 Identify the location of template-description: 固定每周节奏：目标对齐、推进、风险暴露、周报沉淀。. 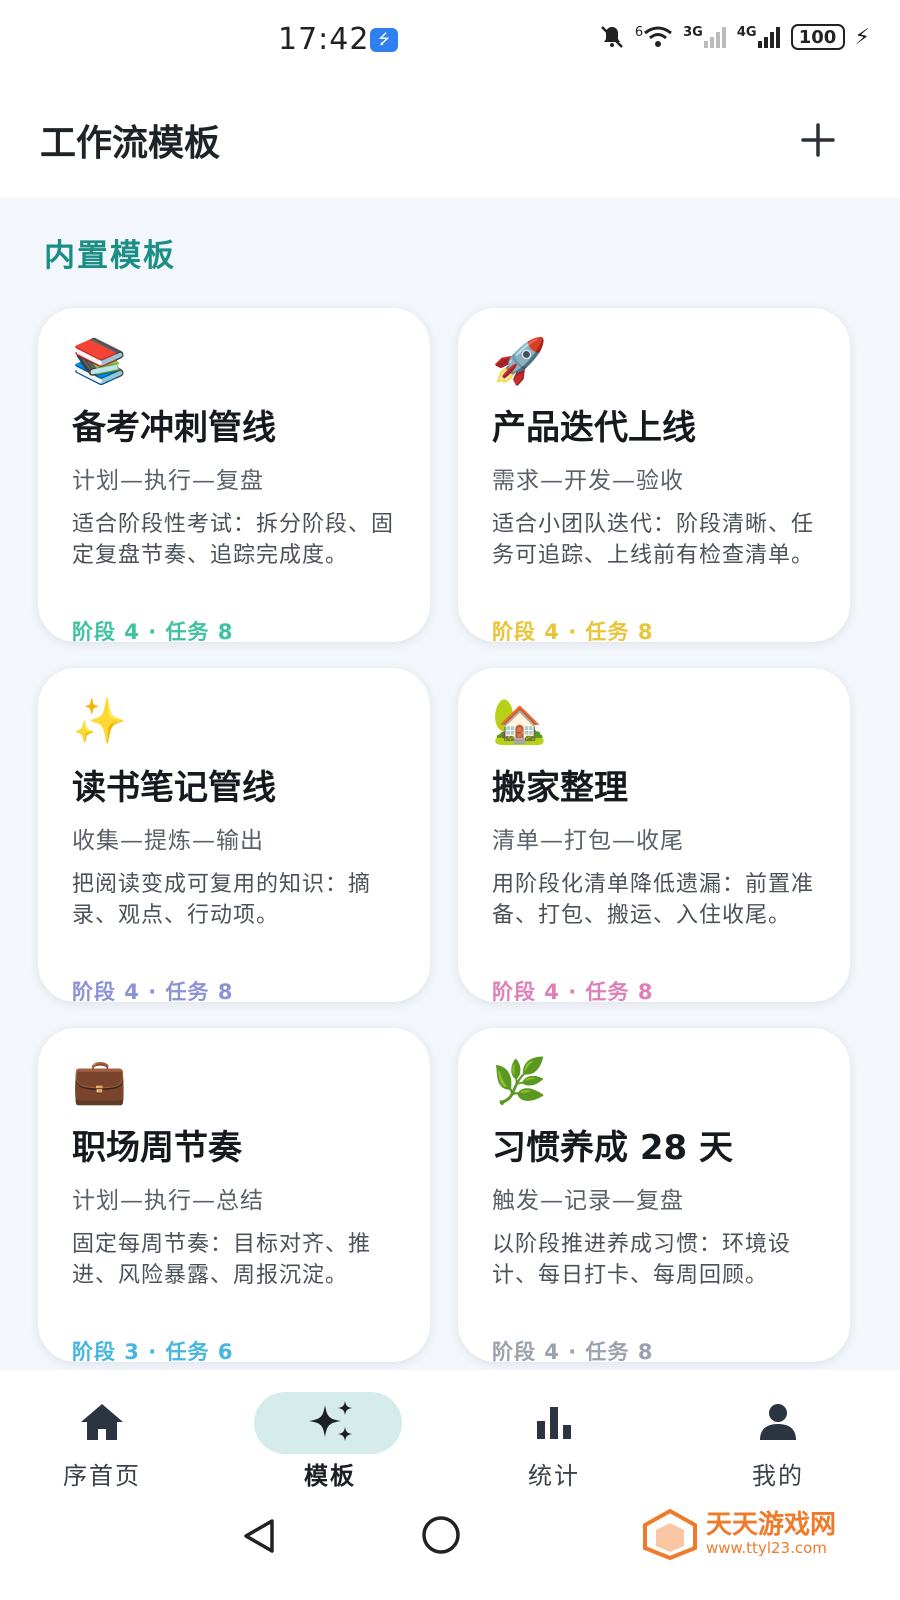
(222, 1260).